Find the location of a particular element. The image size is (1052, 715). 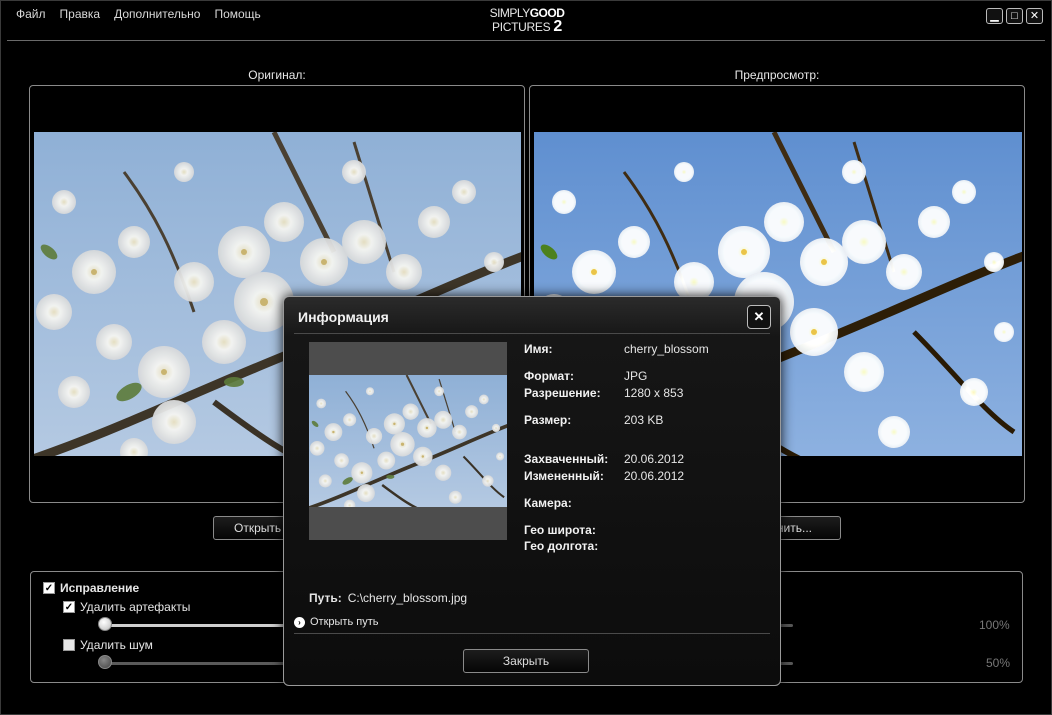

dialog-close-button: ✕ is located at coordinates (759, 317).